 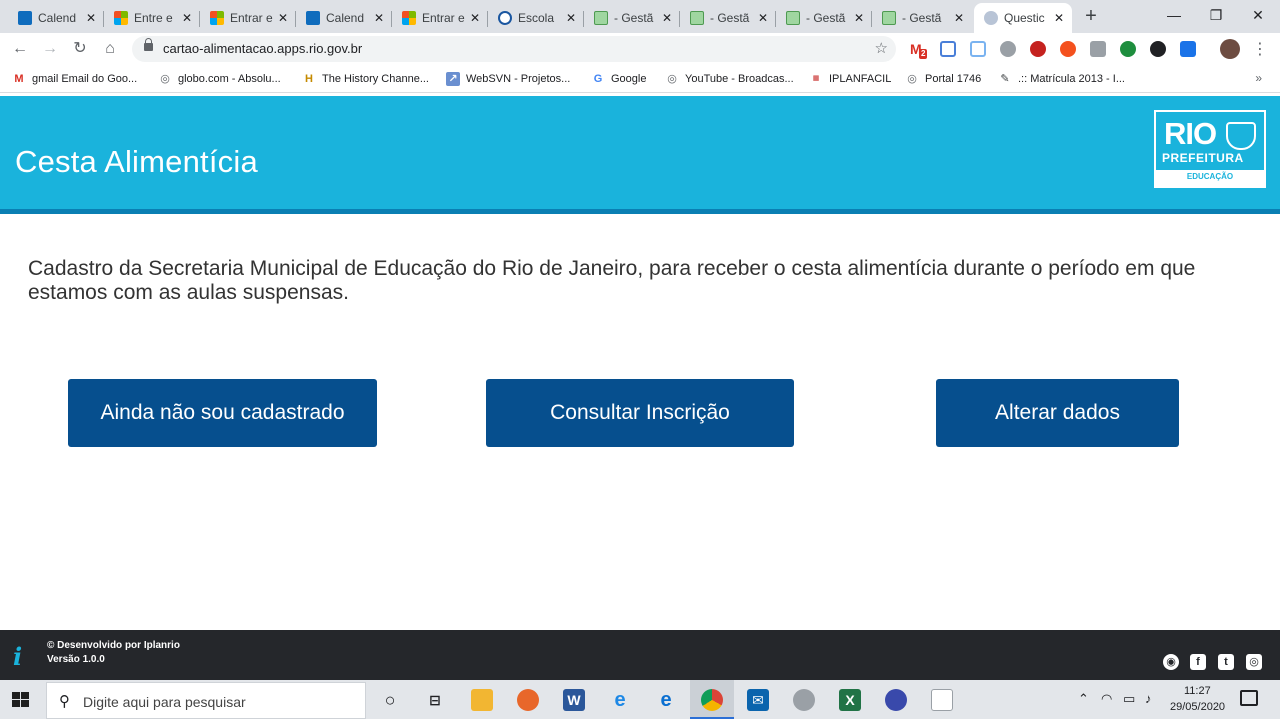 I want to click on browser-tab: Escola ✕, so click(x=536, y=18).